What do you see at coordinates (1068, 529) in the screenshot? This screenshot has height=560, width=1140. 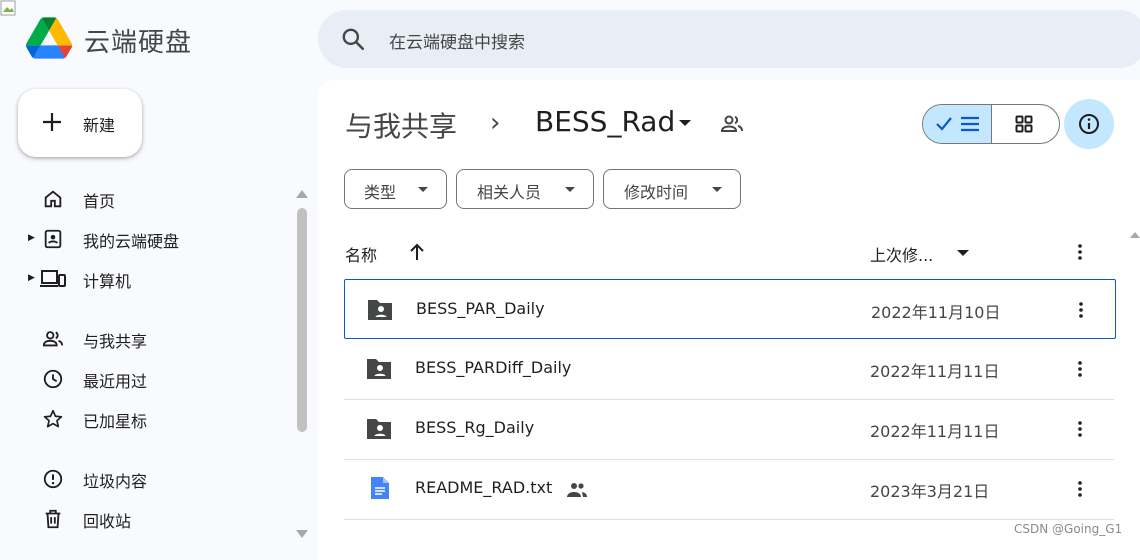 I see `watermark: CSDN @Going_G1` at bounding box center [1068, 529].